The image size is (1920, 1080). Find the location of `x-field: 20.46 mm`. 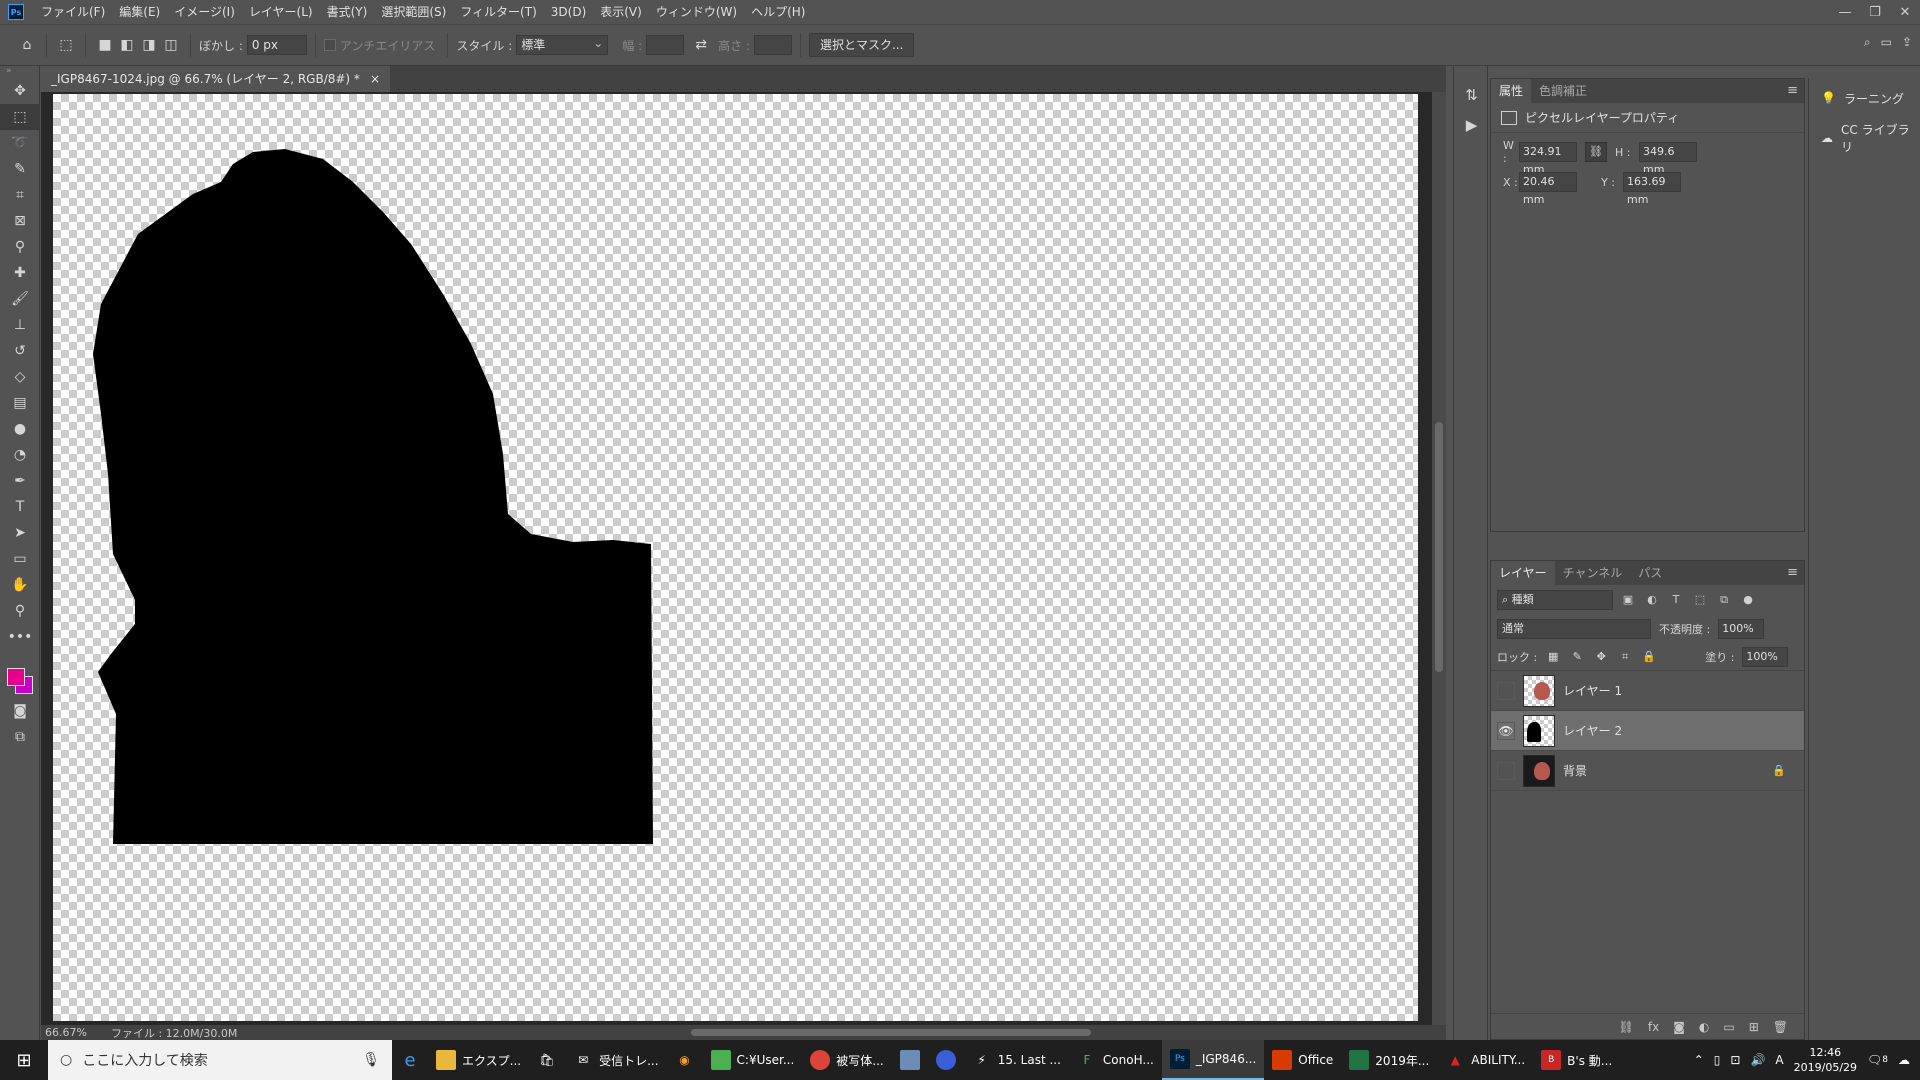

x-field: 20.46 mm is located at coordinates (1548, 189).